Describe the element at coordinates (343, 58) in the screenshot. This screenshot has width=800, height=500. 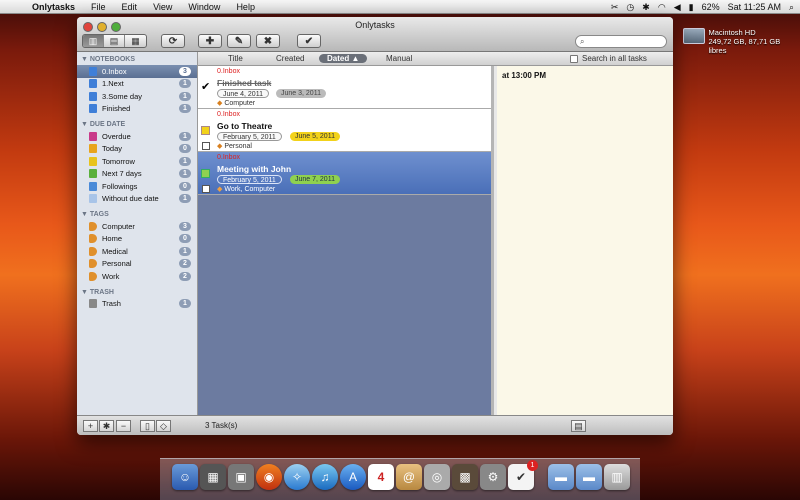
I see `sort-dated: Dated ▲` at that location.